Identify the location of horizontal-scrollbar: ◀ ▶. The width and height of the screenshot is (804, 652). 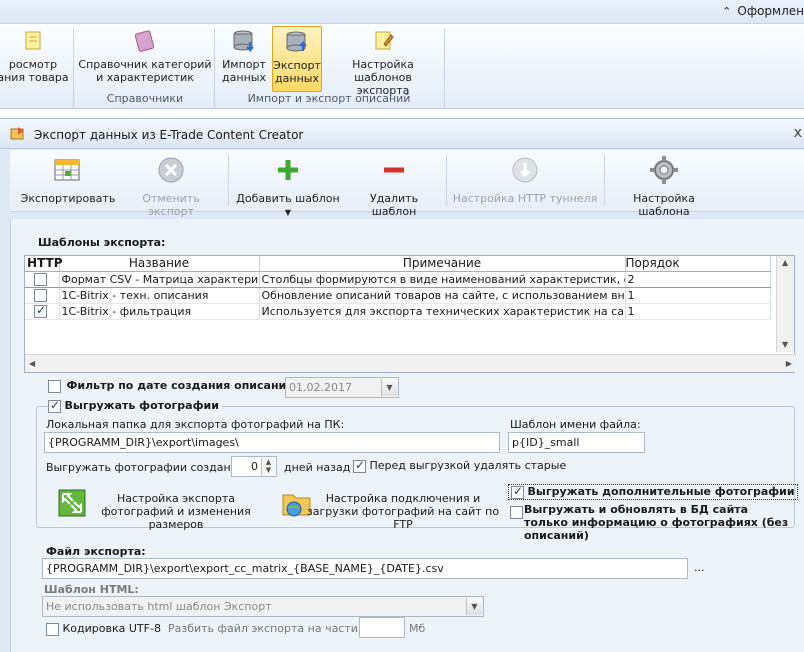
(410, 363).